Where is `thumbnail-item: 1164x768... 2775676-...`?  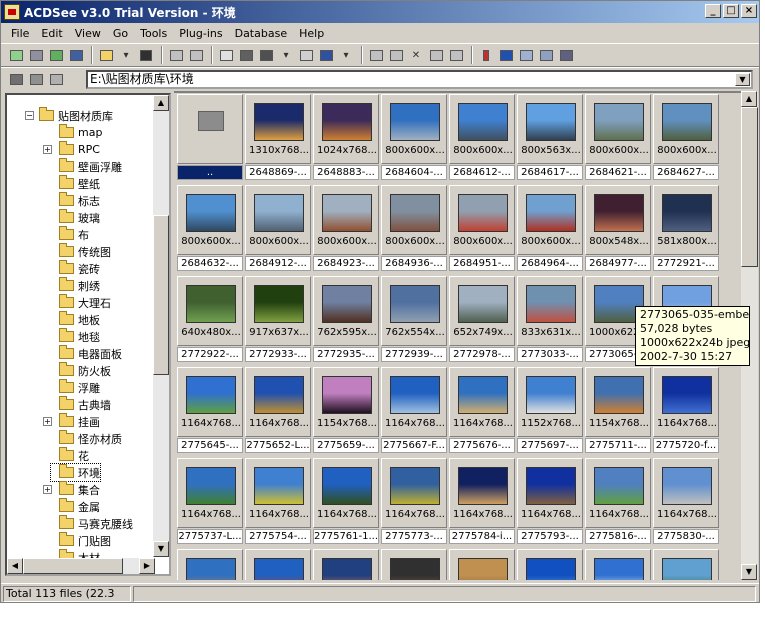 thumbnail-item: 1164x768... 2775676-... is located at coordinates (481, 411).